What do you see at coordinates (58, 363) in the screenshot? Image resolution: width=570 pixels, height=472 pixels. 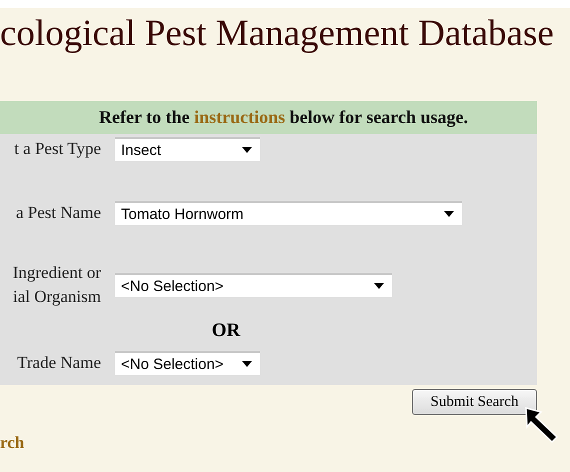 I see `field-label: Trade Name` at bounding box center [58, 363].